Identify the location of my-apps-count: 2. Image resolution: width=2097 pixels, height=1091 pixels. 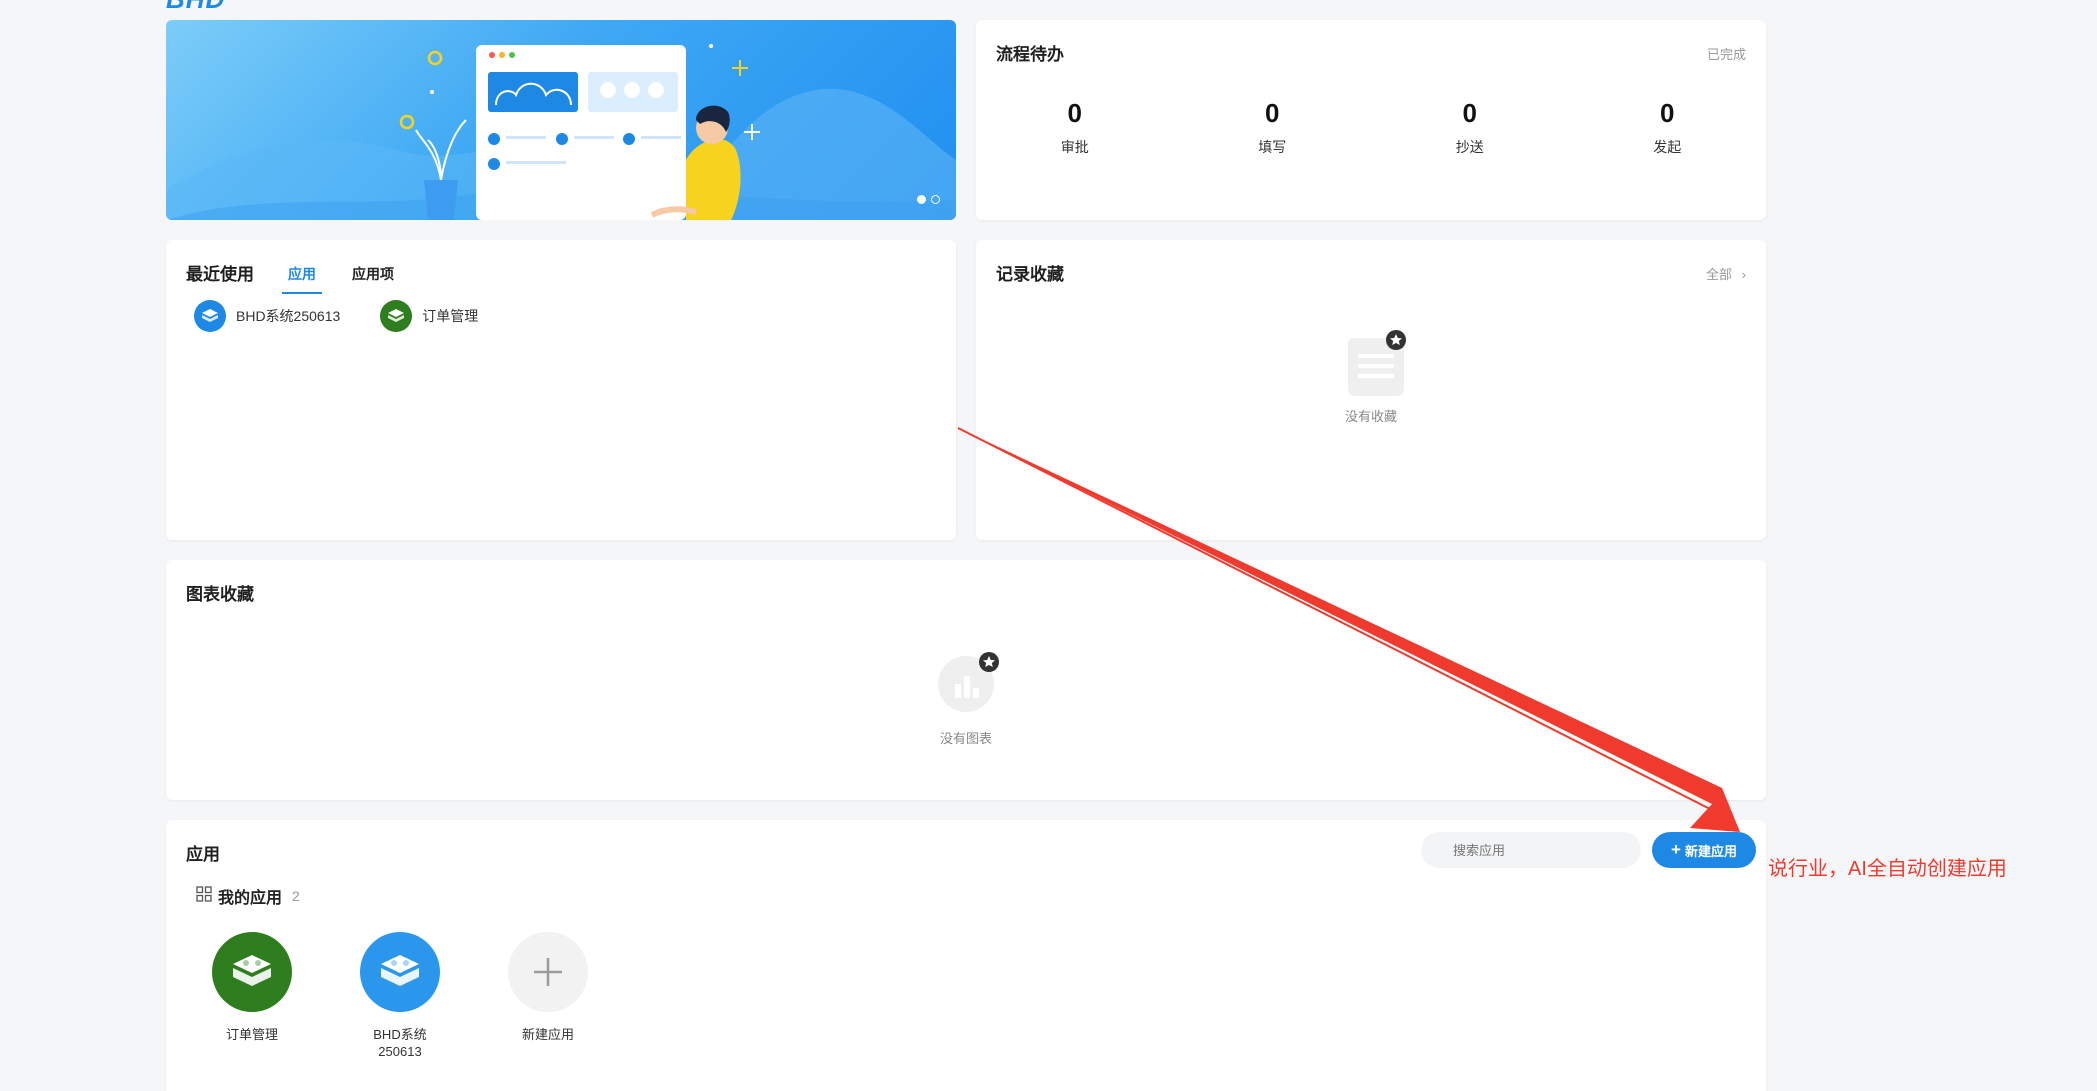
(296, 896).